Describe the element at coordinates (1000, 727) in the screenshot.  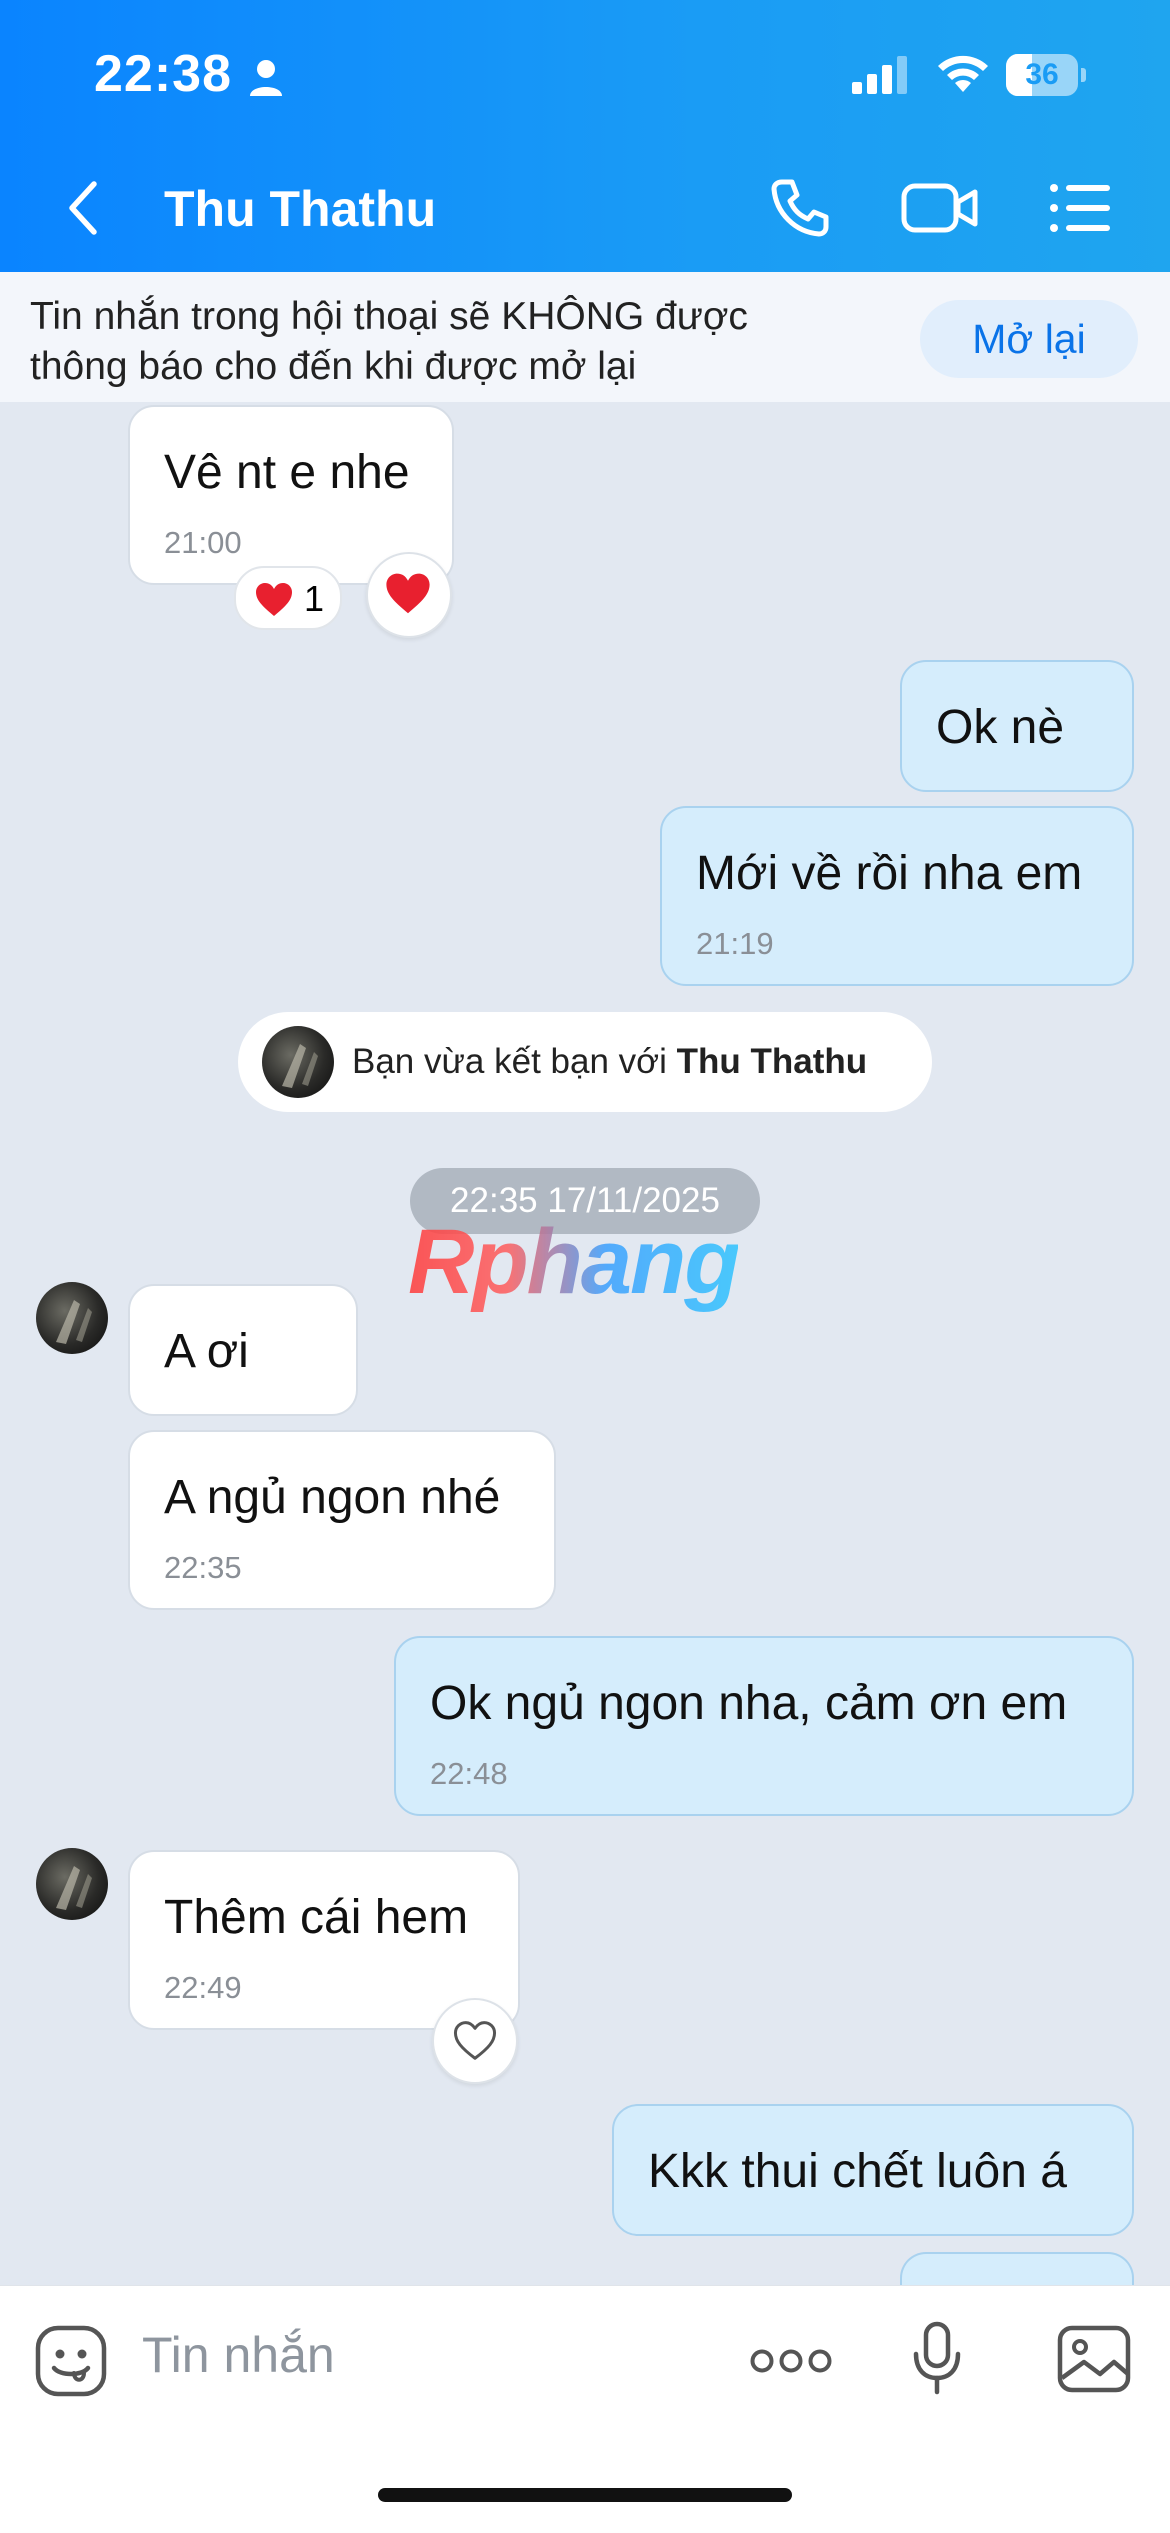
I see `message-text: Ok nè` at that location.